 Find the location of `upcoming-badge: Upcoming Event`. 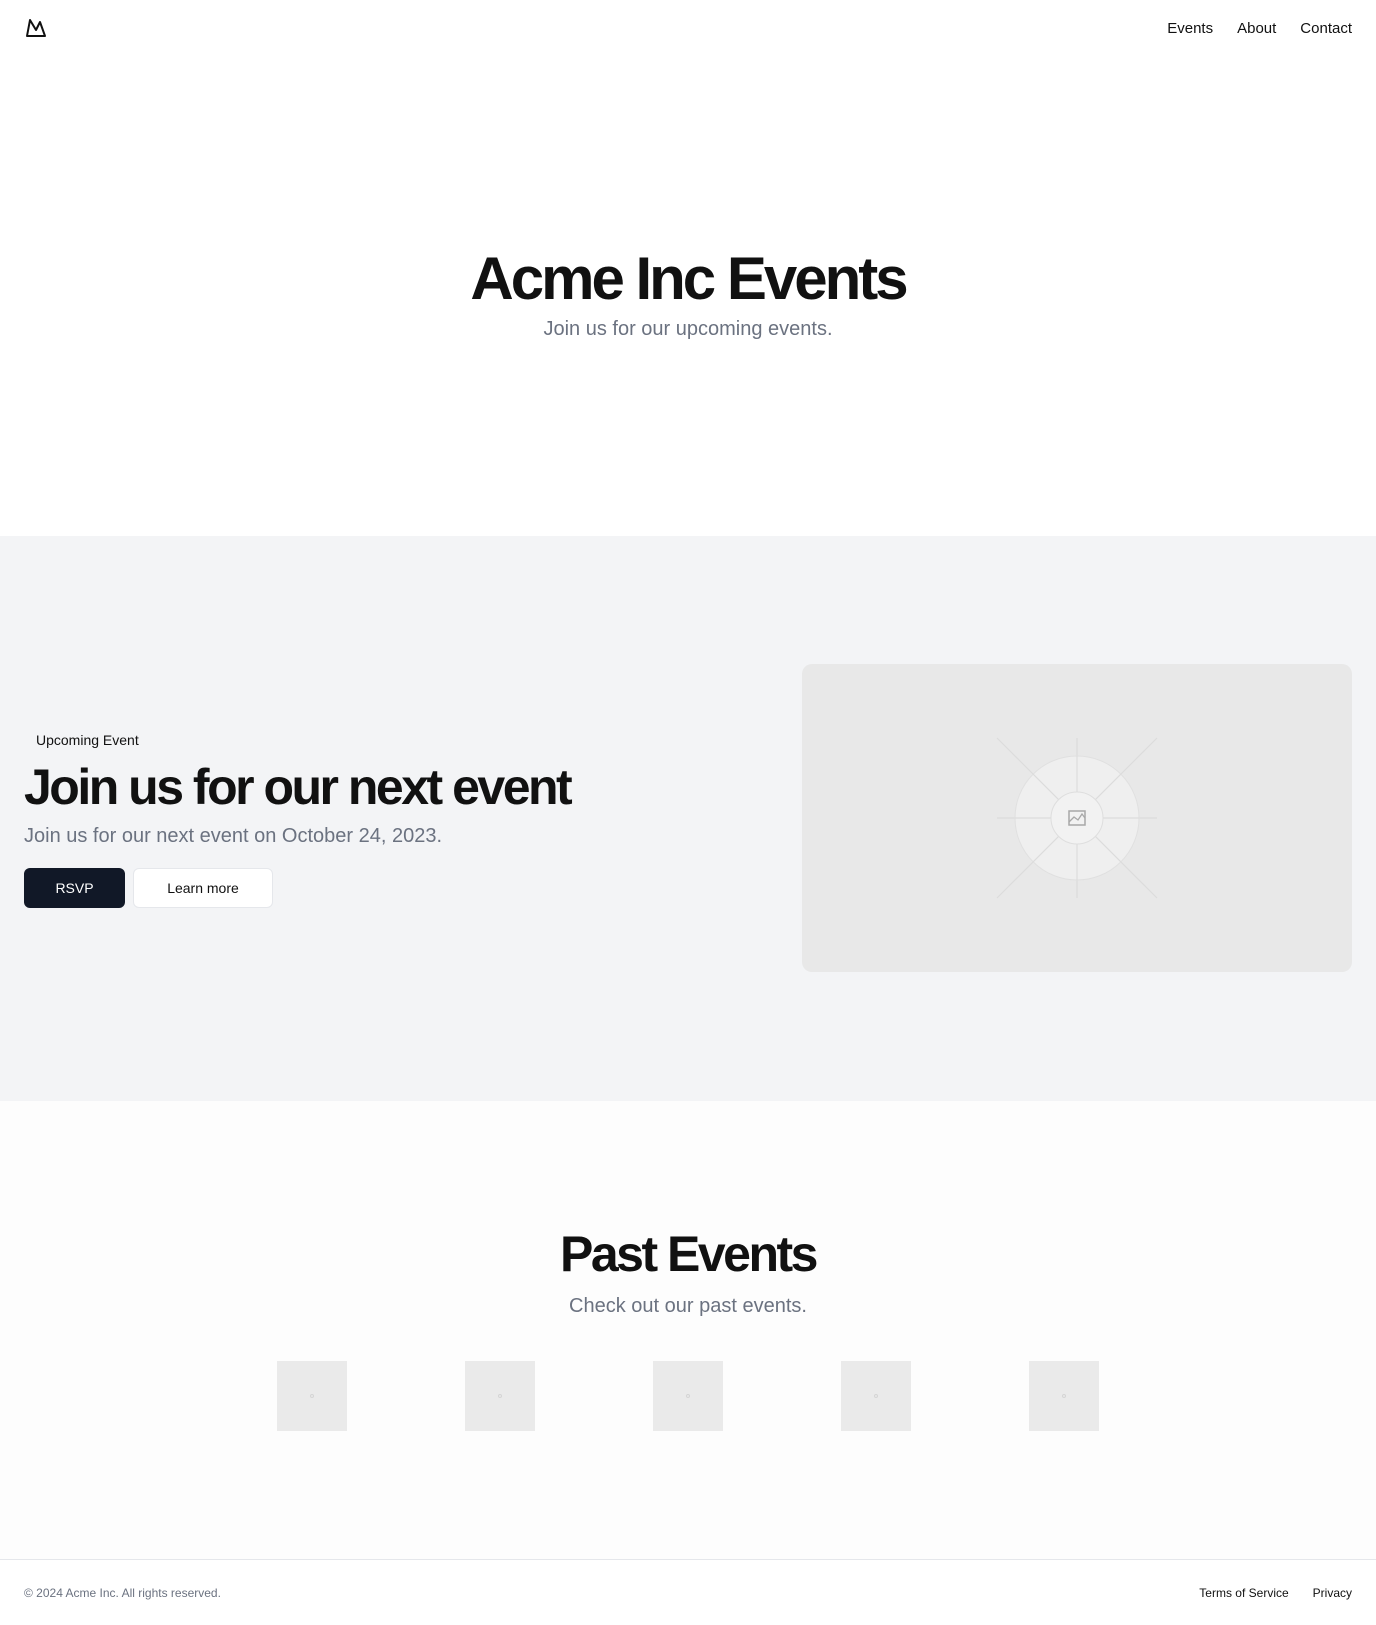

upcoming-badge: Upcoming Event is located at coordinates (87, 740).